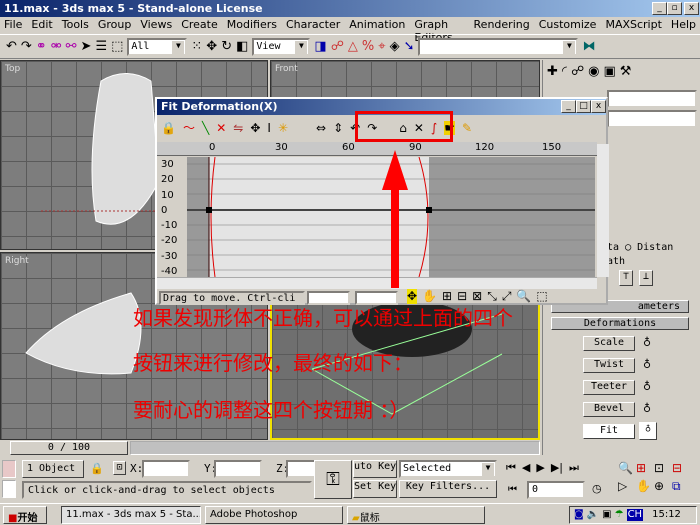 The height and width of the screenshot is (525, 700). Describe the element at coordinates (577, 71) in the screenshot. I see `hierarchy-tab-icon: ☍` at that location.